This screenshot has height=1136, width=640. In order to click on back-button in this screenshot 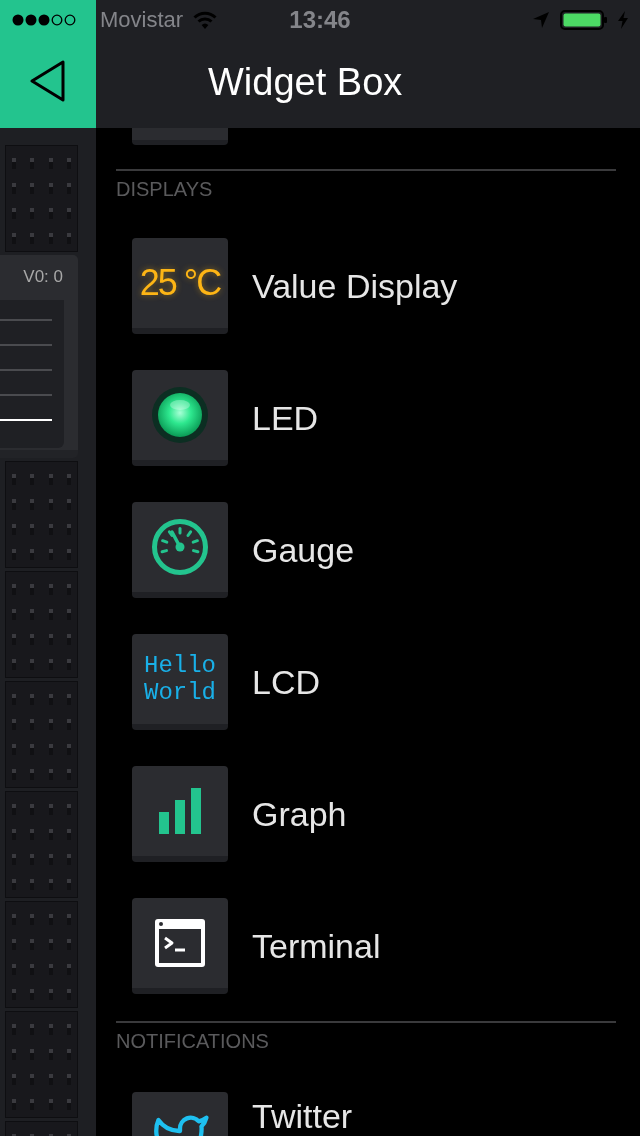, I will do `click(48, 64)`.